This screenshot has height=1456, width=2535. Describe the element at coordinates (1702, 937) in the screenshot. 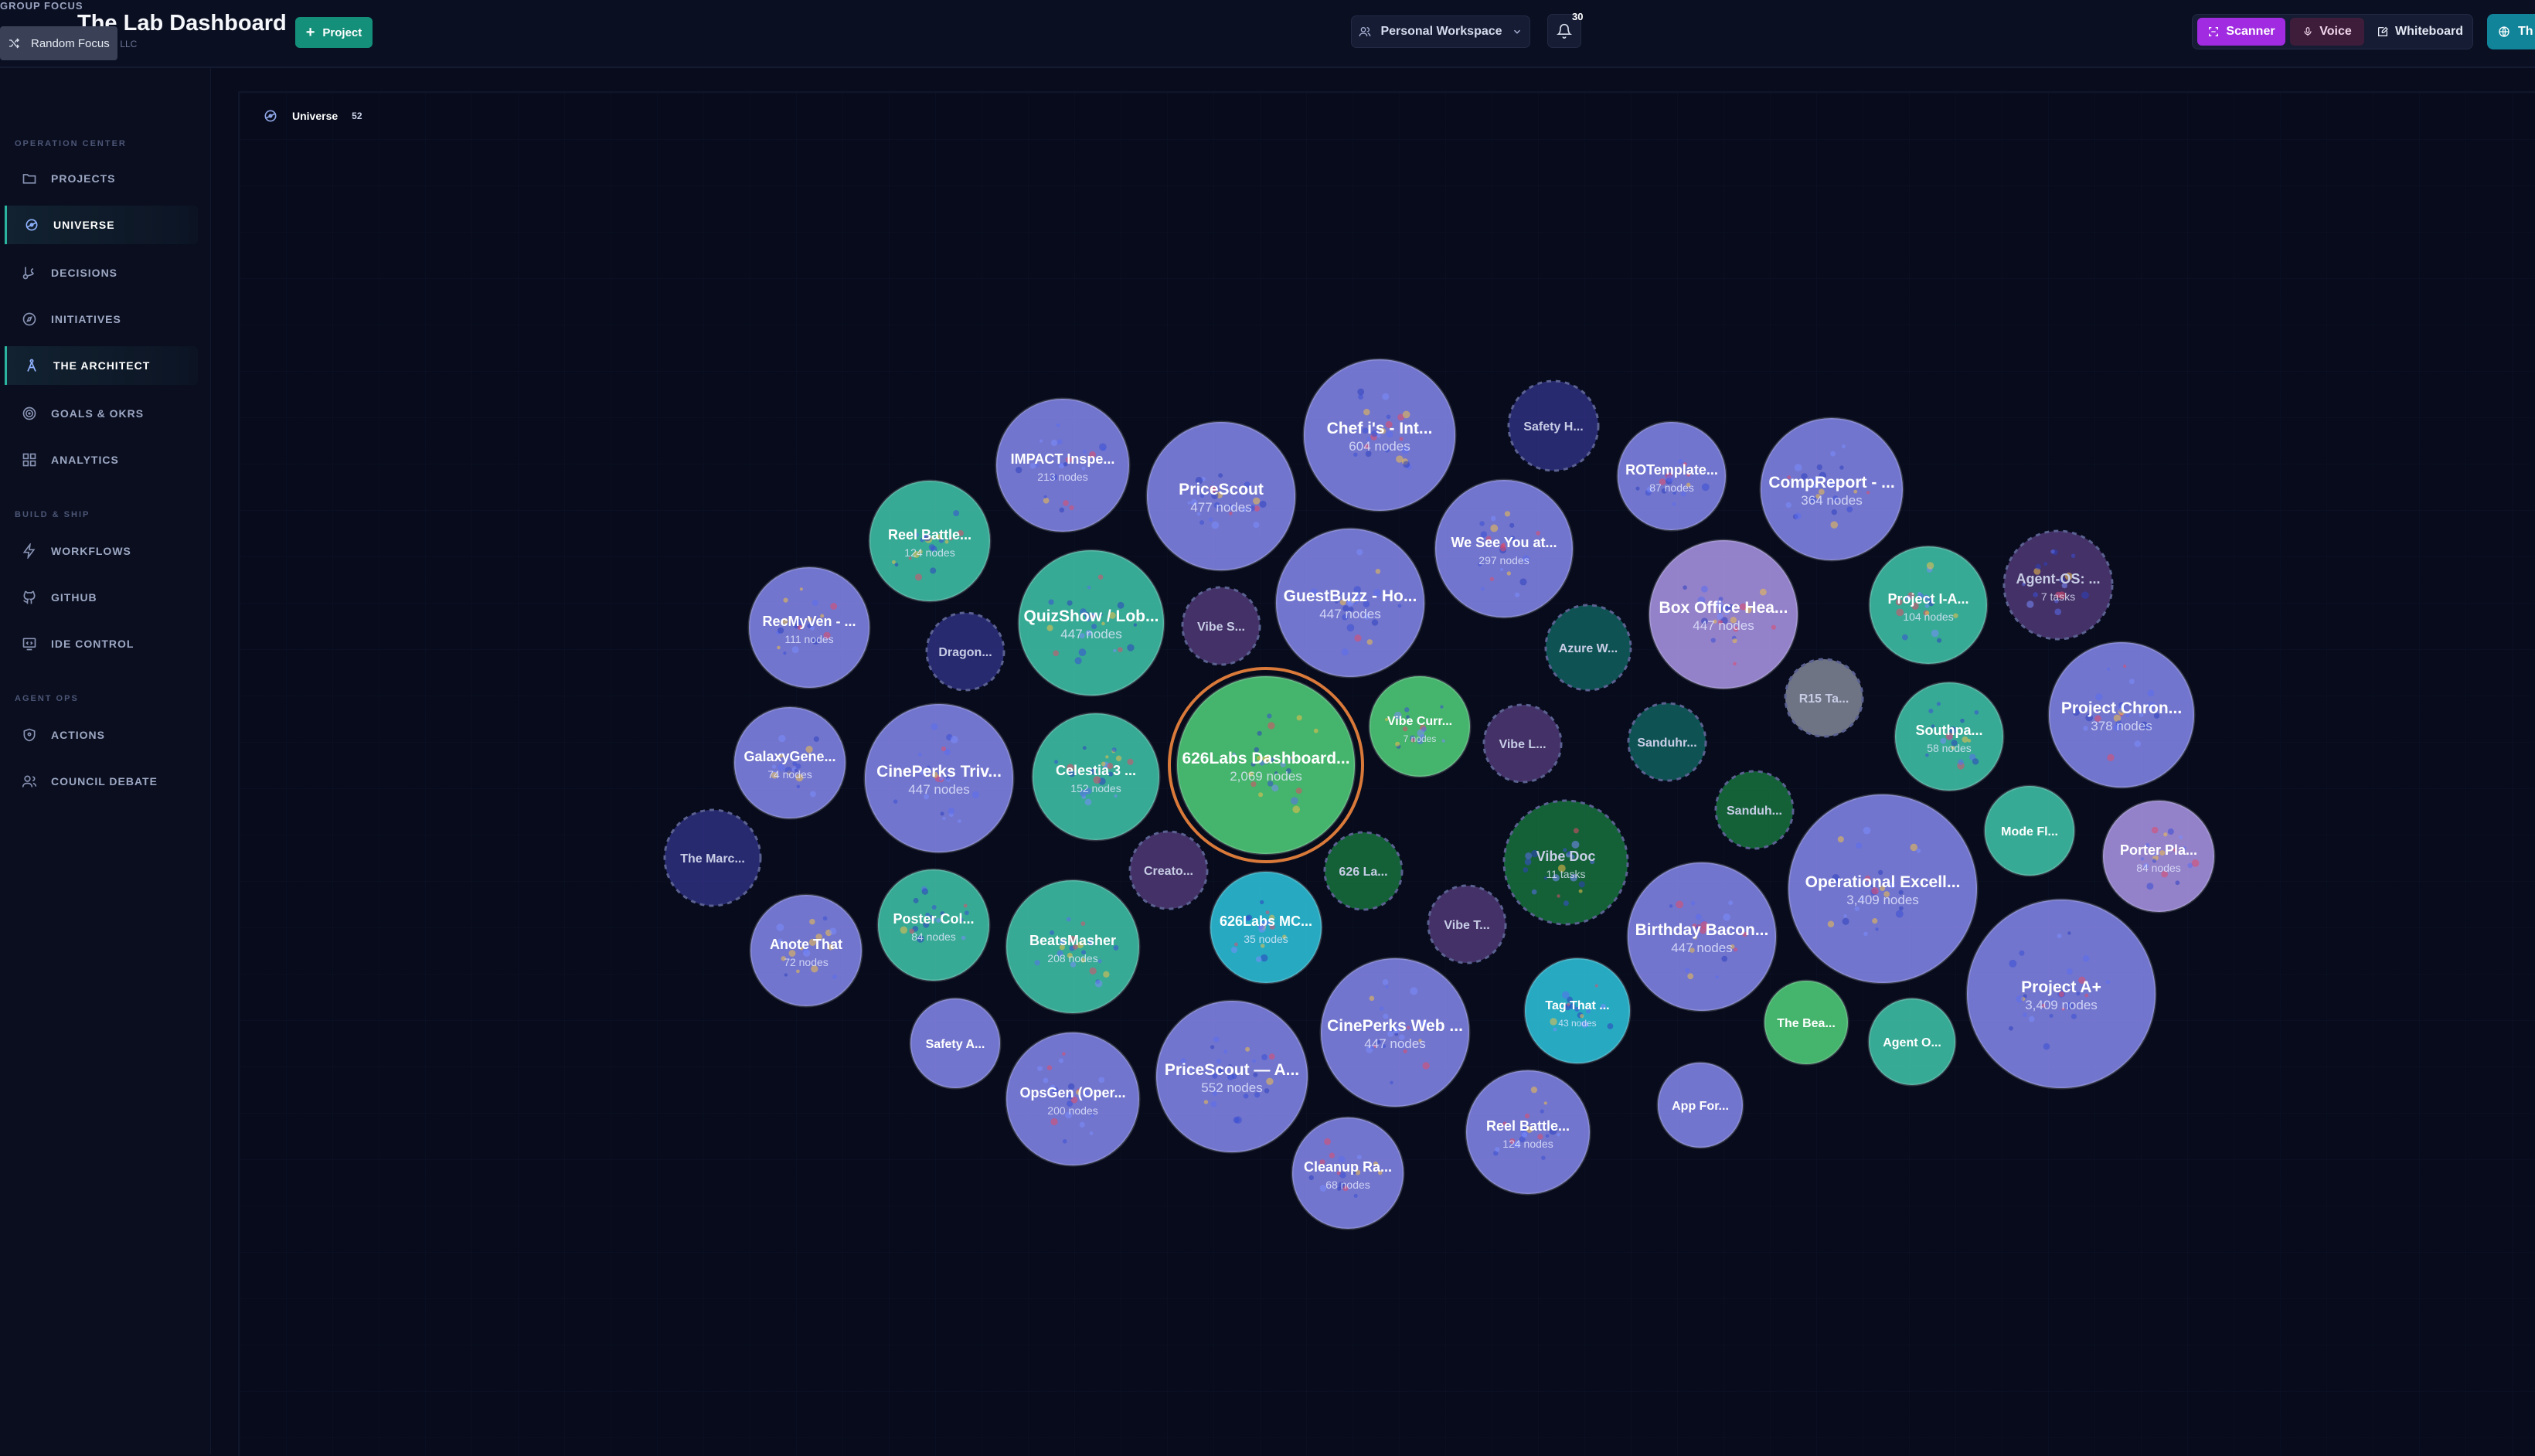

I see `project-bubble-birthday-bacon-40: Birthday Bacon... 447 nodes` at that location.